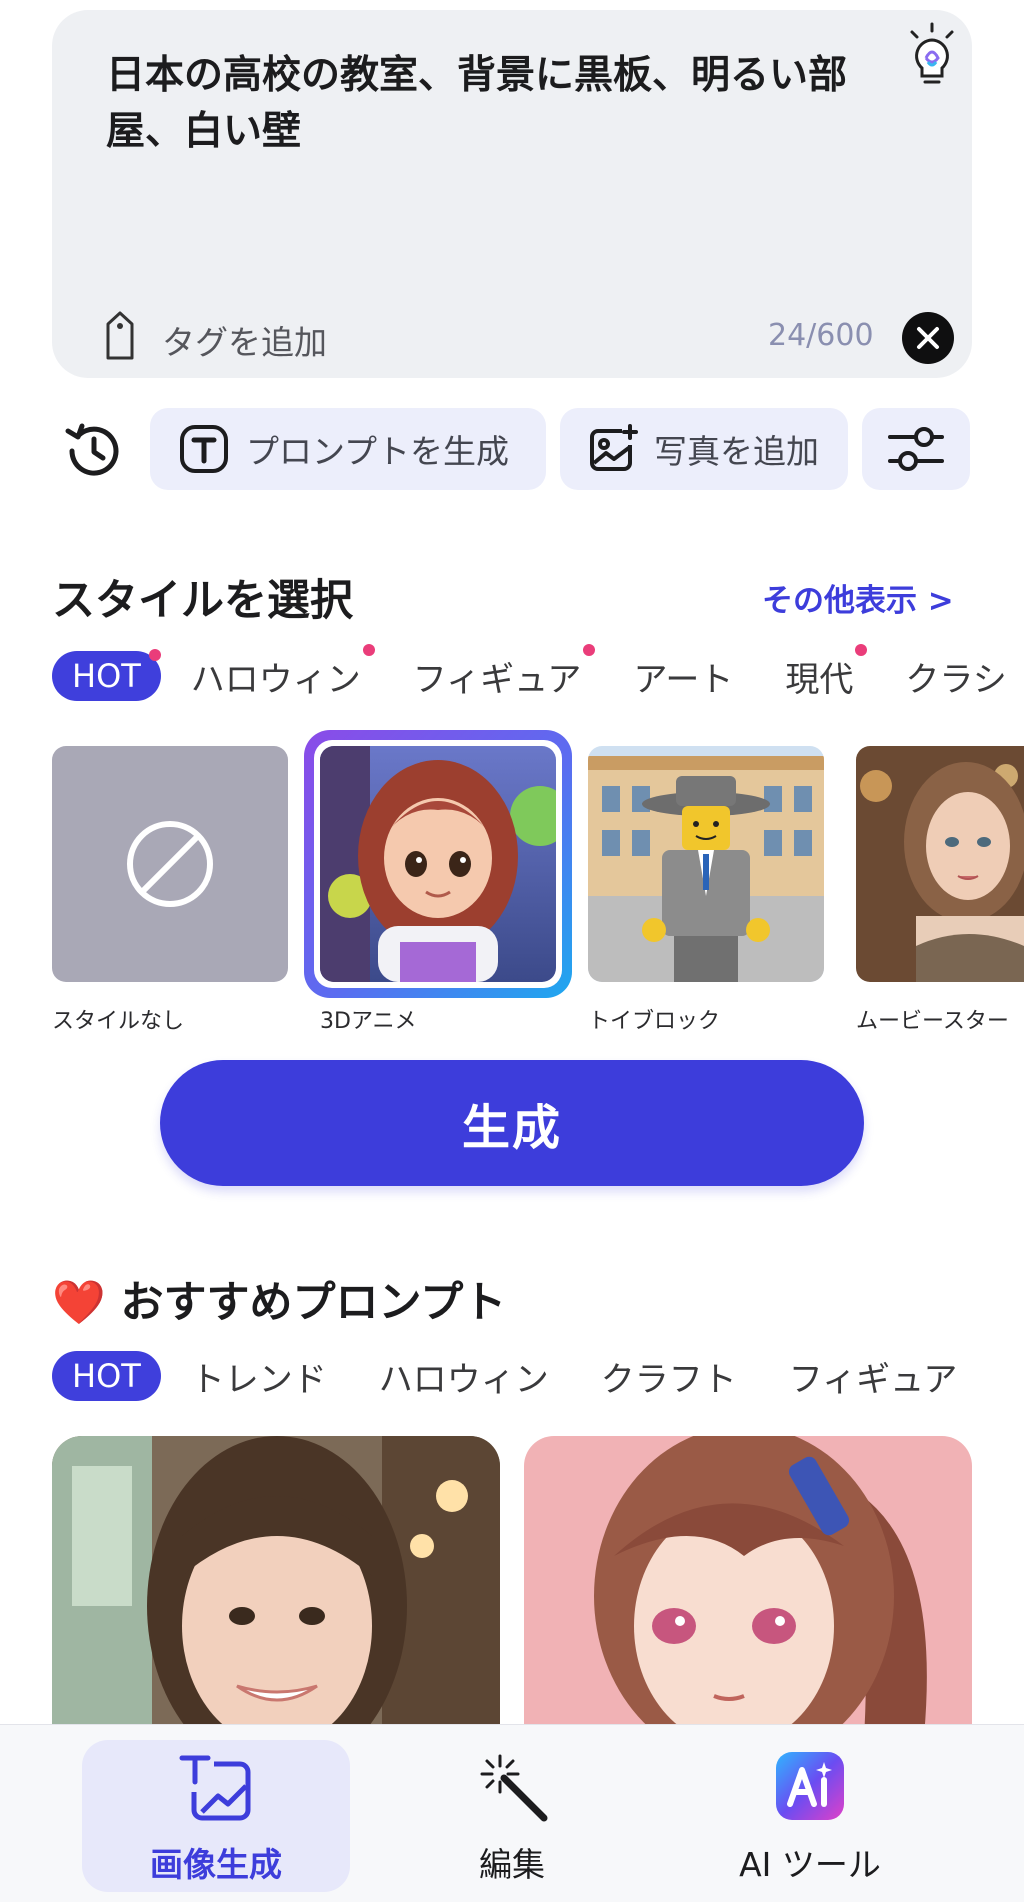  What do you see at coordinates (279, 1303) in the screenshot?
I see `recommended-section-title: ❤️ おすすめプロンプト` at bounding box center [279, 1303].